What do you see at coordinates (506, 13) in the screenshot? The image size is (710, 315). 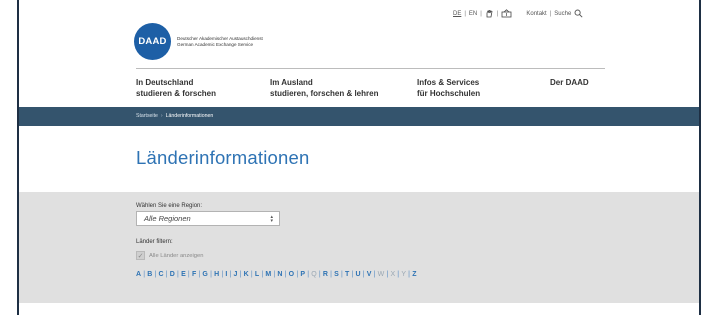 I see `easy-language-icon` at bounding box center [506, 13].